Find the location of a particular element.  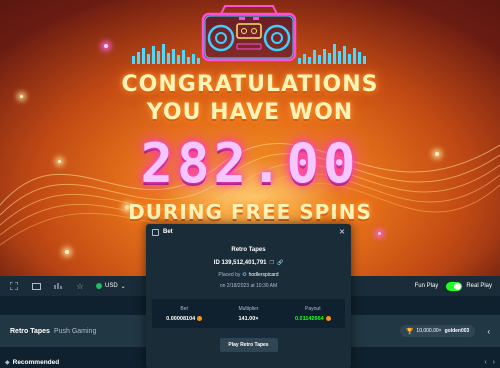

win-amount: 282.00 is located at coordinates (250, 163).